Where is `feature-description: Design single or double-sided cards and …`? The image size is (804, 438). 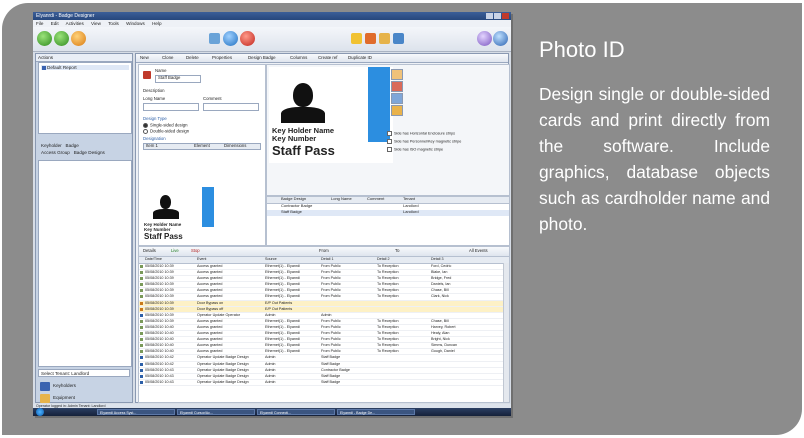
feature-description: Design single or double-sided cards and … is located at coordinates (654, 159).